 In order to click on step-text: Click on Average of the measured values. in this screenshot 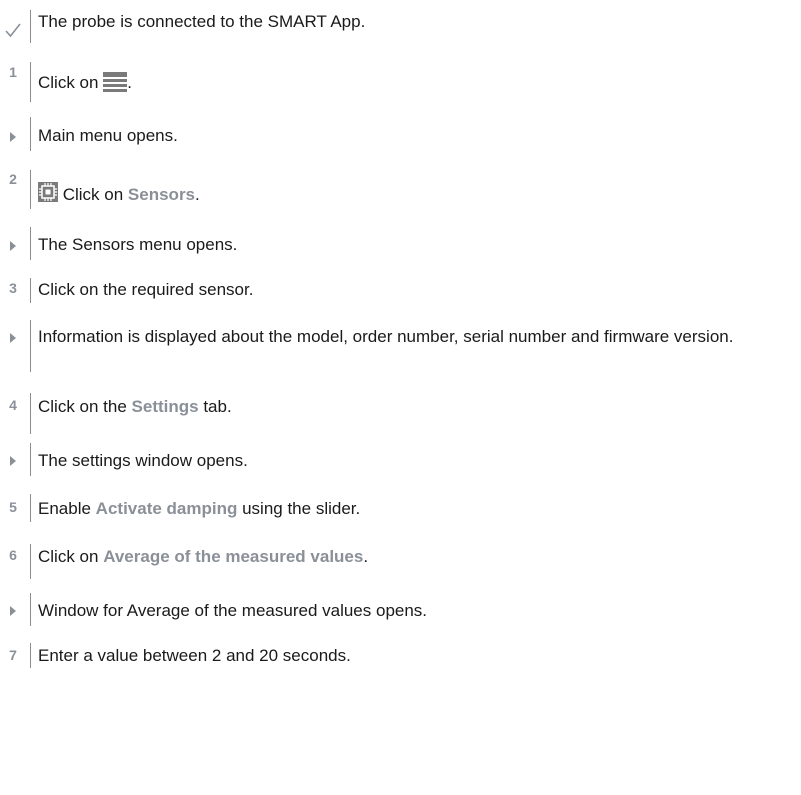, I will do `click(203, 556)`.